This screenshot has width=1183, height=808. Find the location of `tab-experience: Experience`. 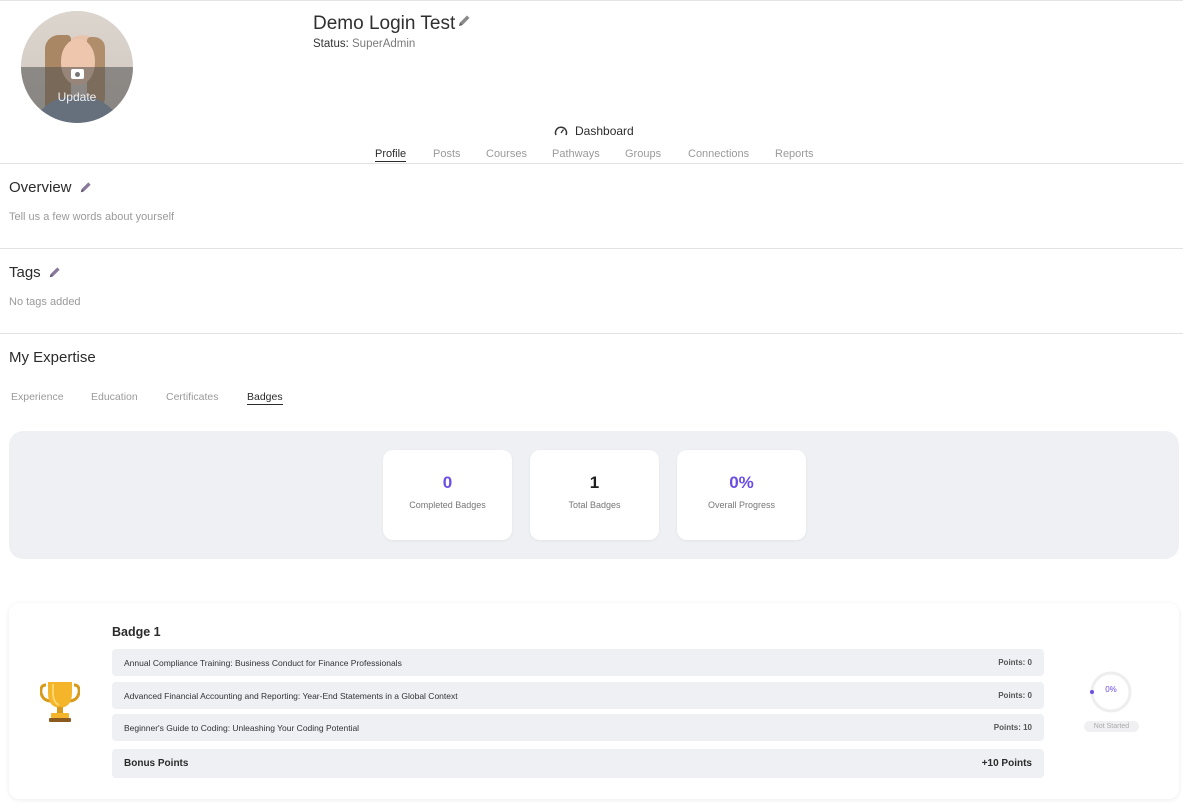

tab-experience: Experience is located at coordinates (37, 397).